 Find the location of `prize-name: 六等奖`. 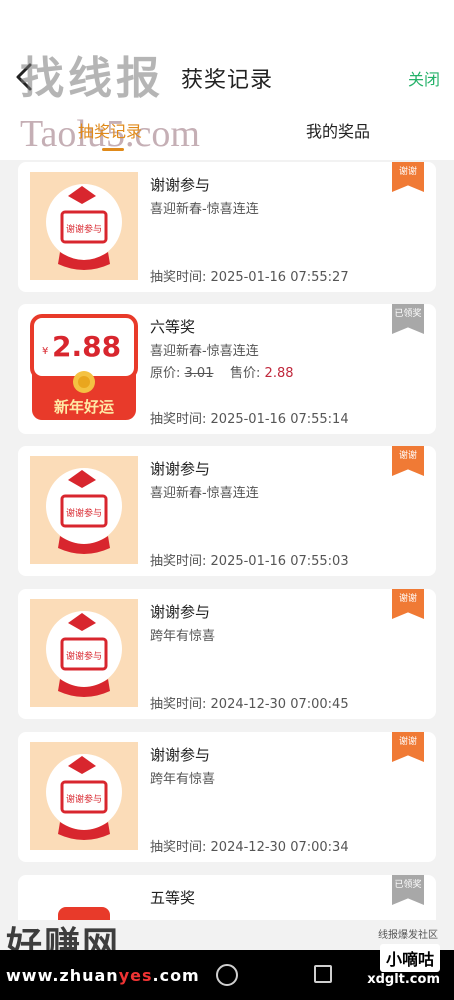

prize-name: 六等奖 is located at coordinates (173, 327).